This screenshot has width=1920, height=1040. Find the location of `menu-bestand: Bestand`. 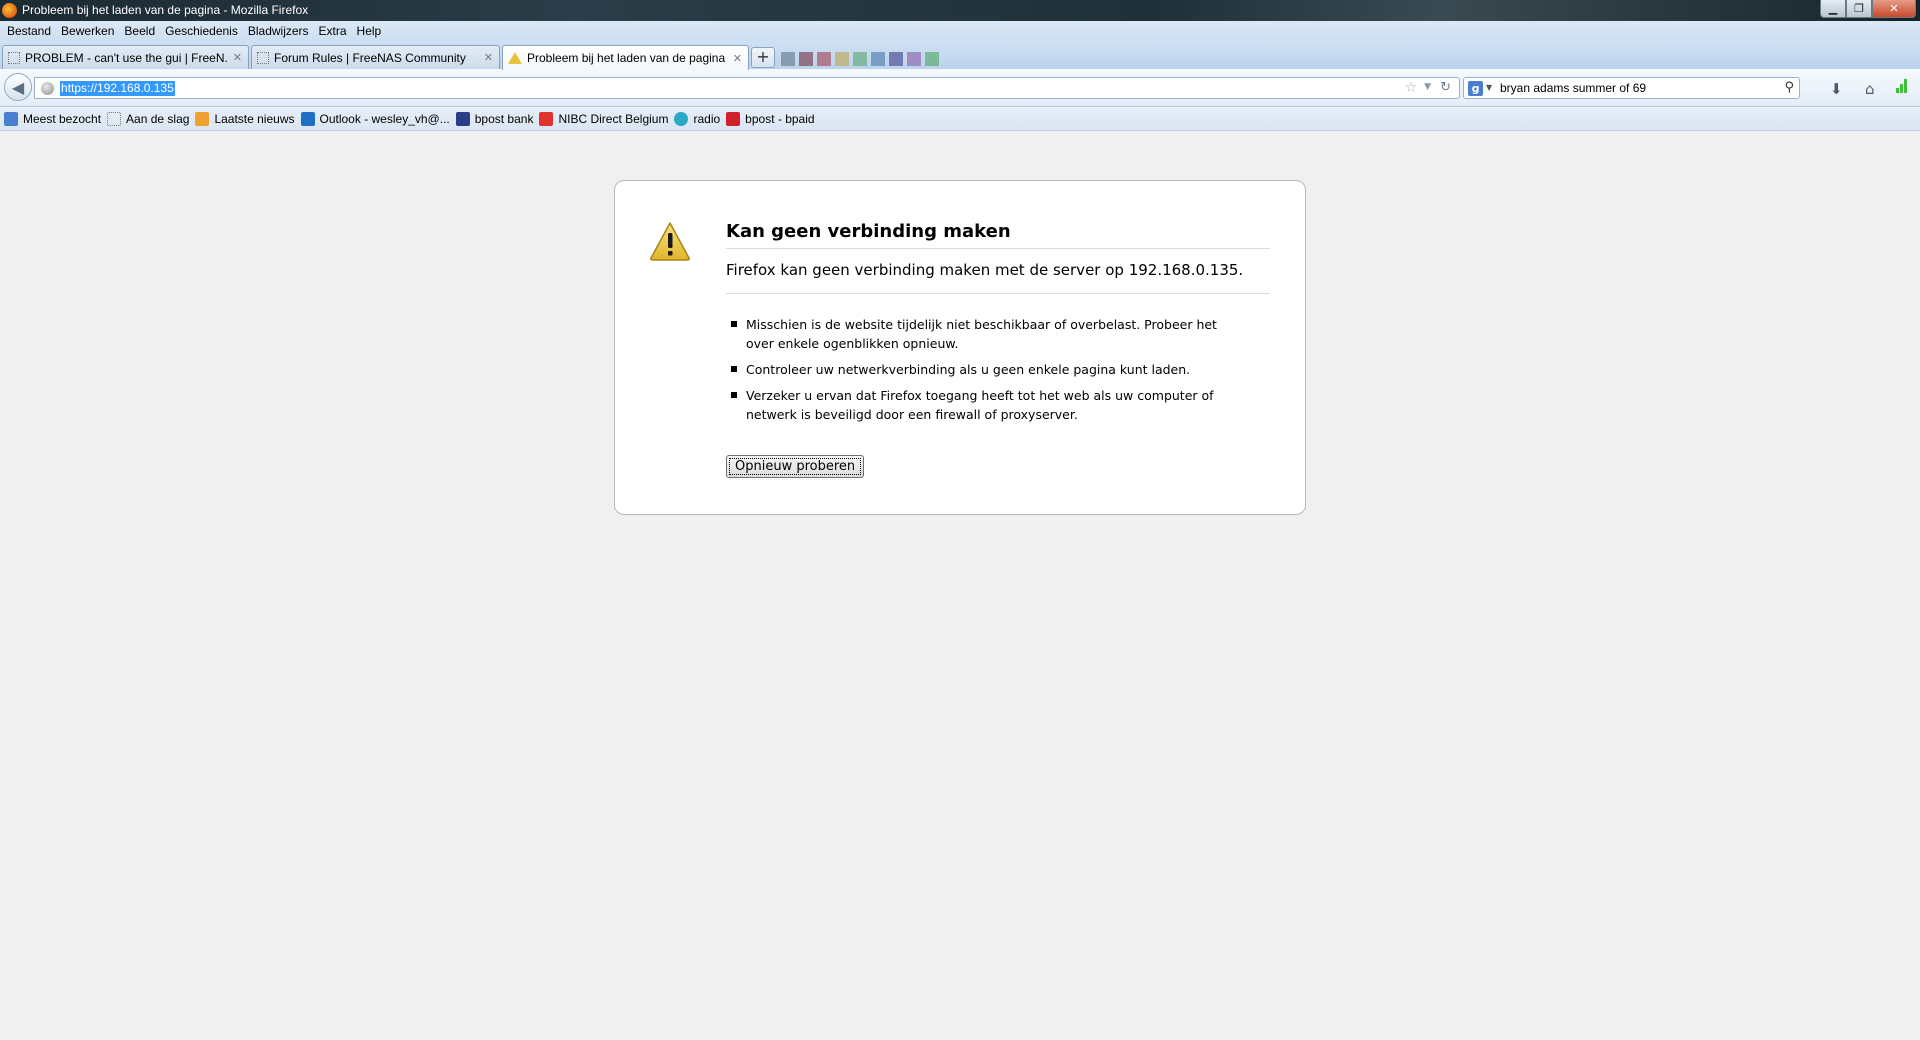

menu-bestand: Bestand is located at coordinates (29, 31).